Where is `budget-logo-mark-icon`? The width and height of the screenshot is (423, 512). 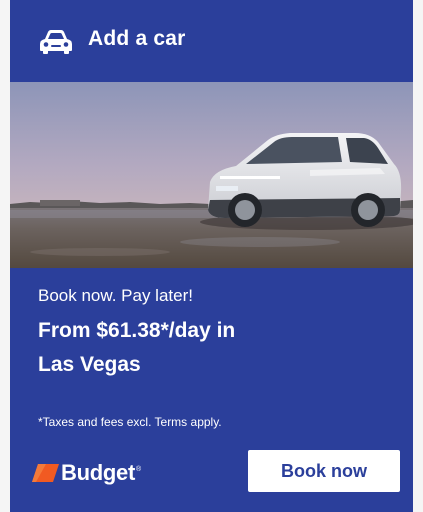
budget-logo-mark-icon is located at coordinates (45, 473).